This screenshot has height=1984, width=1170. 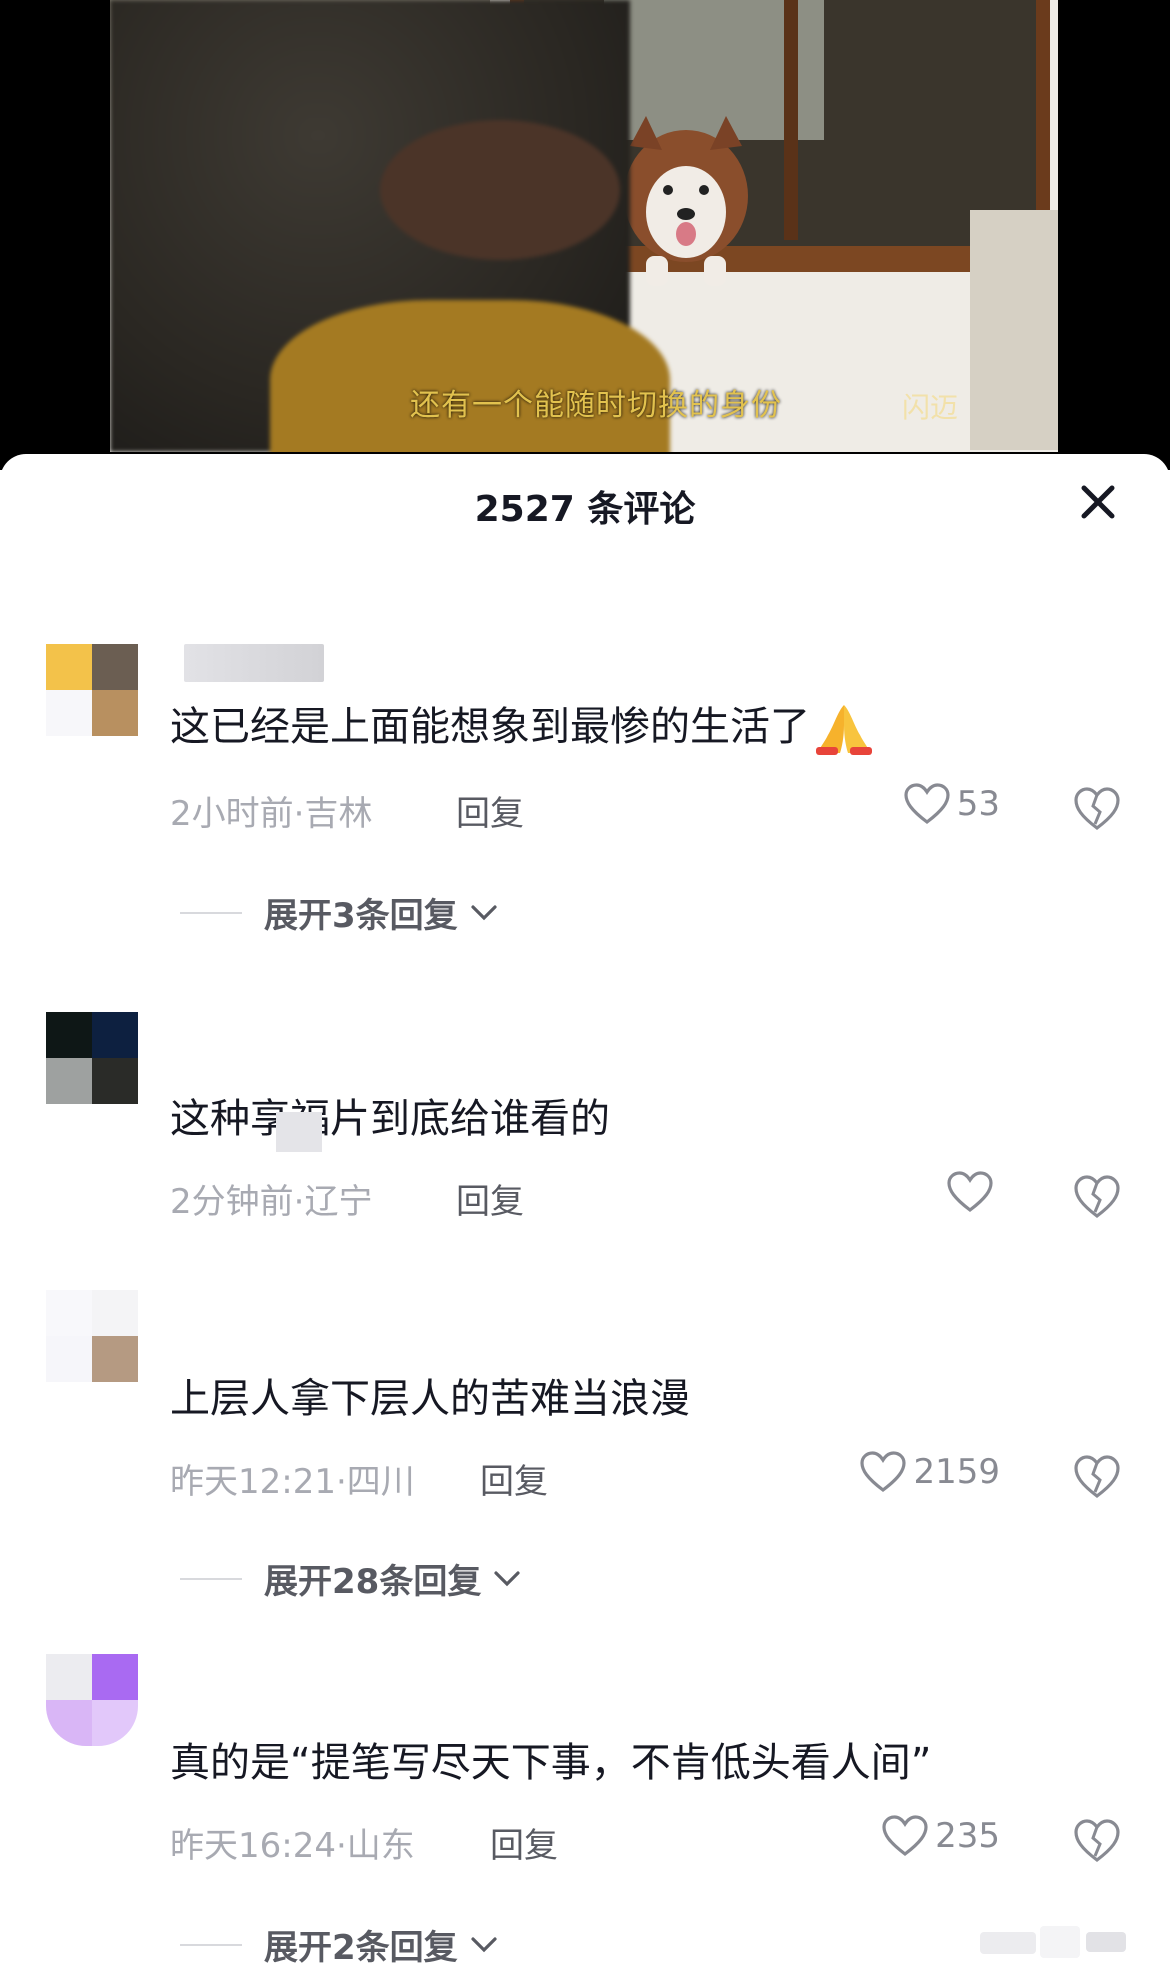 I want to click on dog-image, so click(x=686, y=201).